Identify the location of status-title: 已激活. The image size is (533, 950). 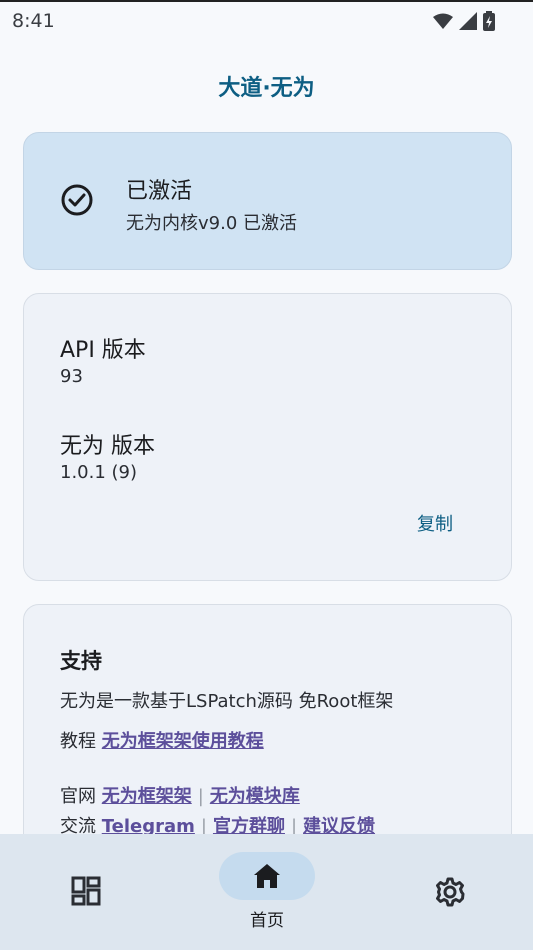
(159, 191).